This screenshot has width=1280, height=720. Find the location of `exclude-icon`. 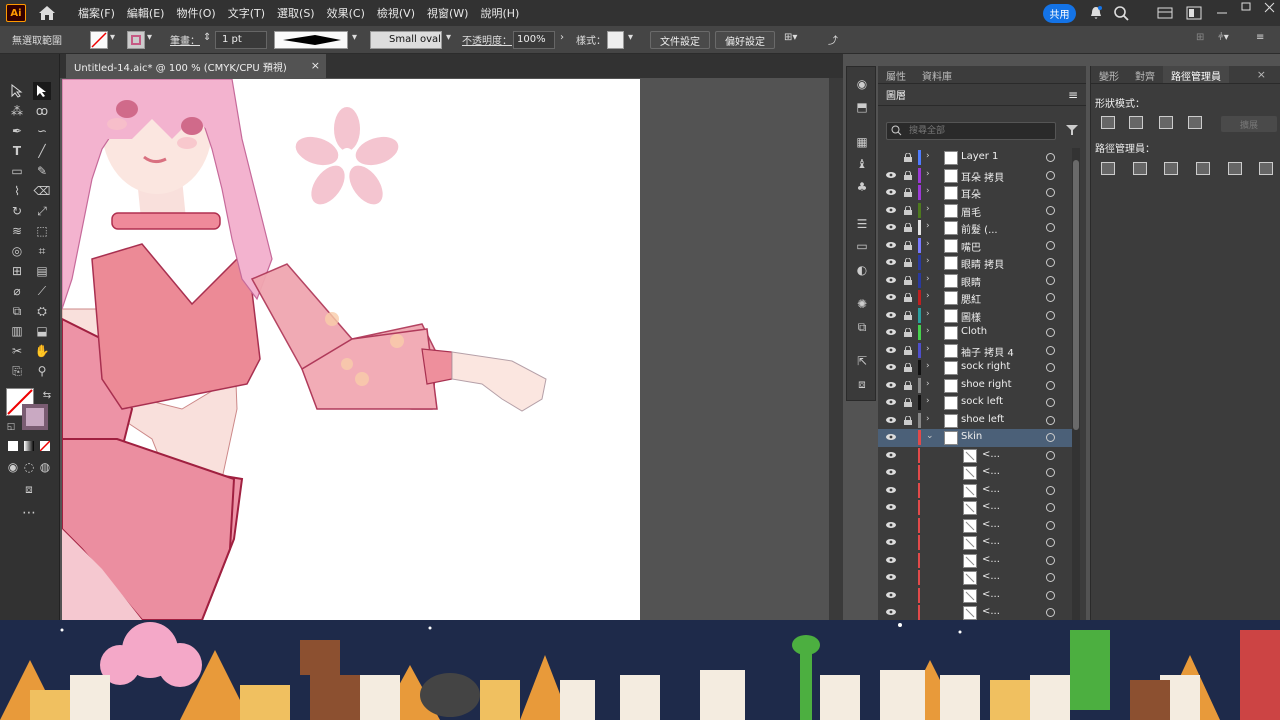

exclude-icon is located at coordinates (1195, 122).